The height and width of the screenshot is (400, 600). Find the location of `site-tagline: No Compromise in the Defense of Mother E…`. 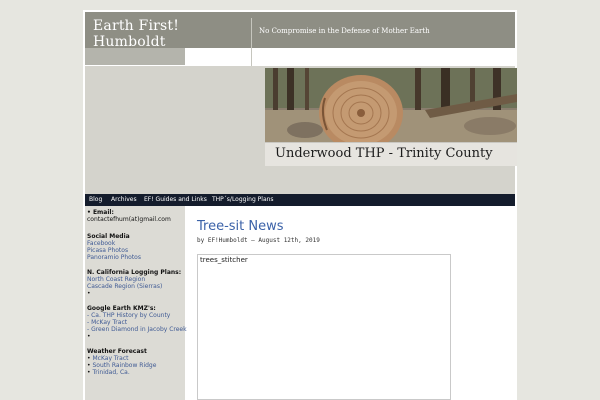

site-tagline: No Compromise in the Defense of Mother E… is located at coordinates (344, 31).